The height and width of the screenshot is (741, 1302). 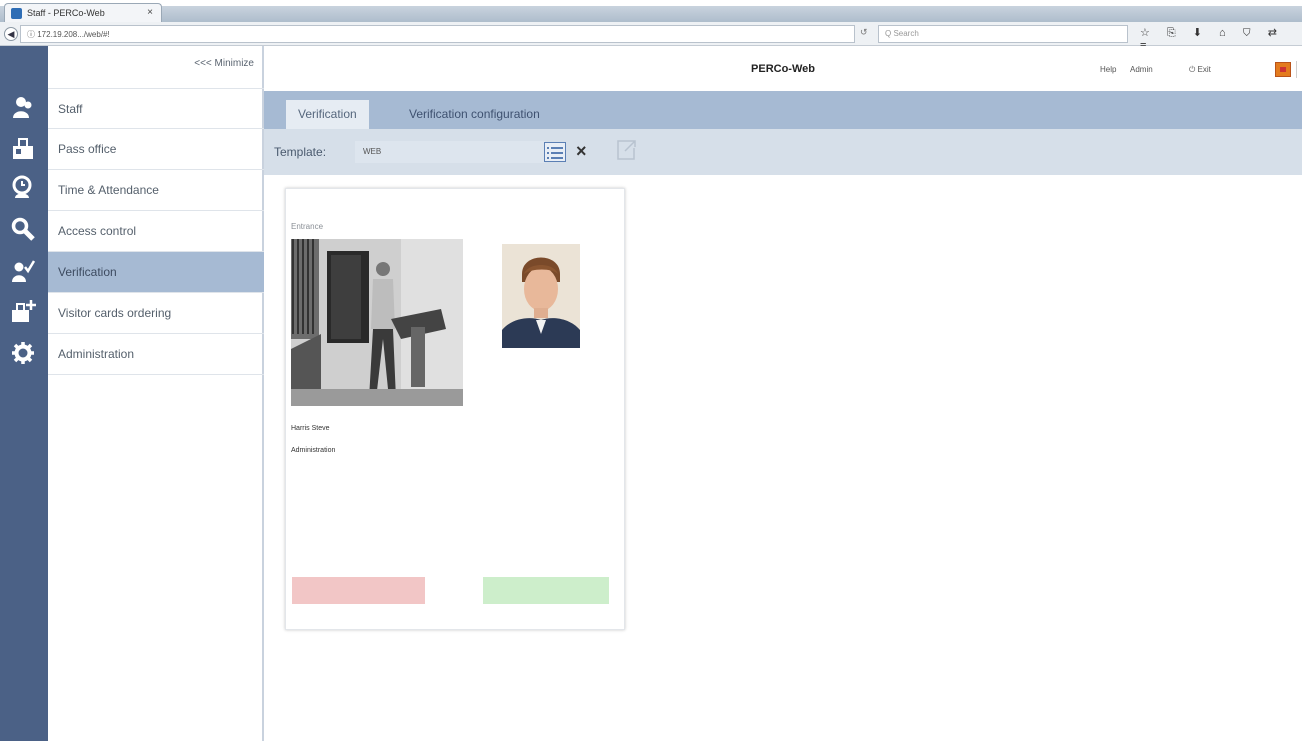 What do you see at coordinates (651, 14) in the screenshot?
I see `tabstrip-bar` at bounding box center [651, 14].